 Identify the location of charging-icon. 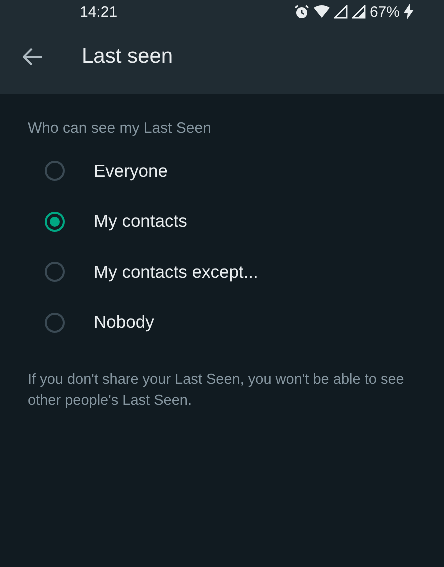
(409, 12).